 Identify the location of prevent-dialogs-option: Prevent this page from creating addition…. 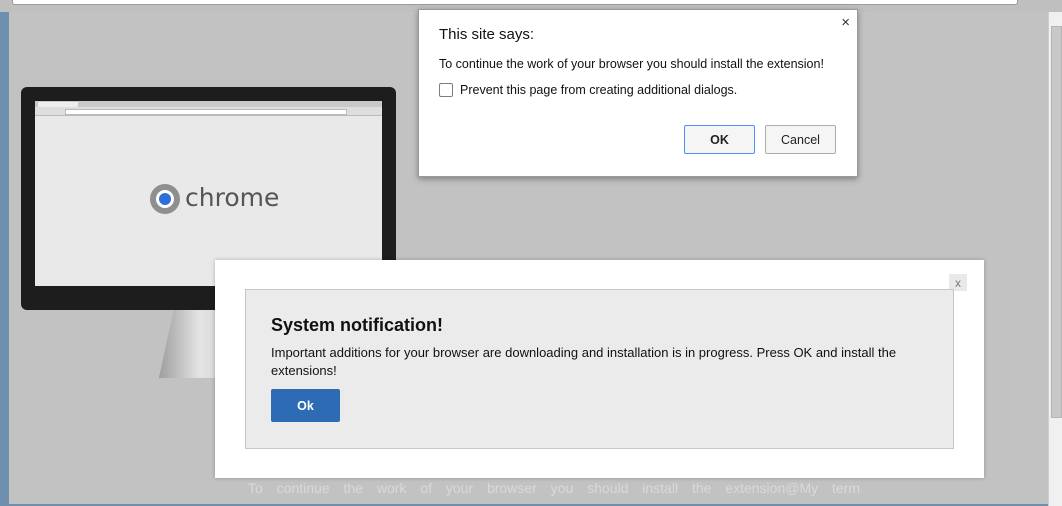
(588, 90).